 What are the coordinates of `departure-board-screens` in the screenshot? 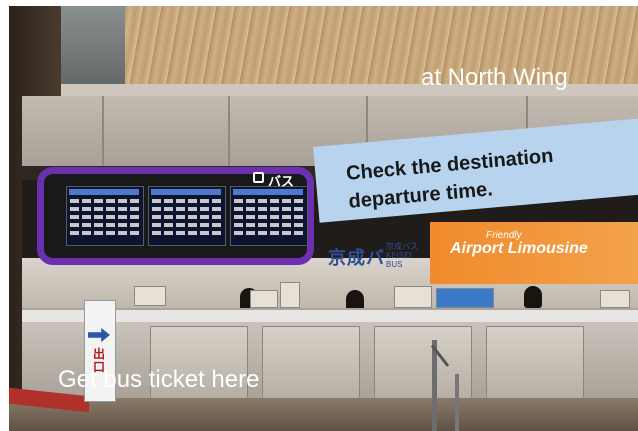 It's located at (188, 216).